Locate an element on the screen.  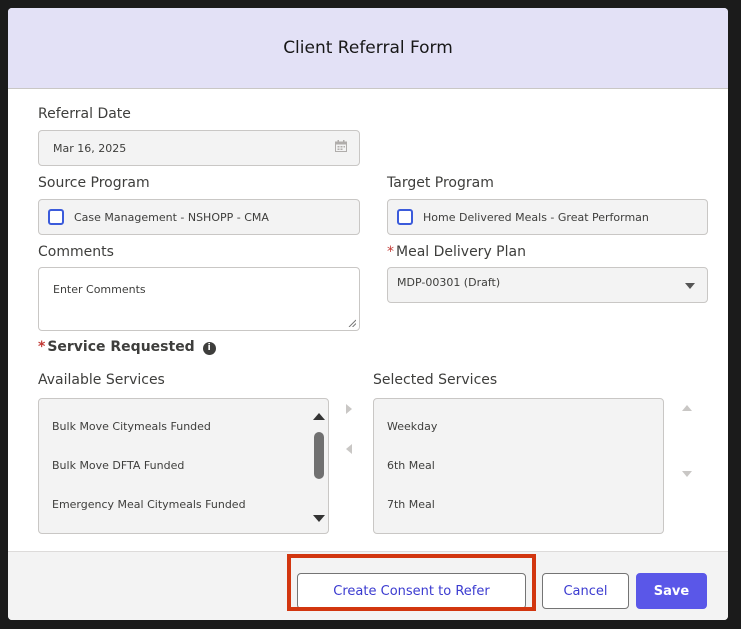
resize-handle-icon is located at coordinates (352, 323).